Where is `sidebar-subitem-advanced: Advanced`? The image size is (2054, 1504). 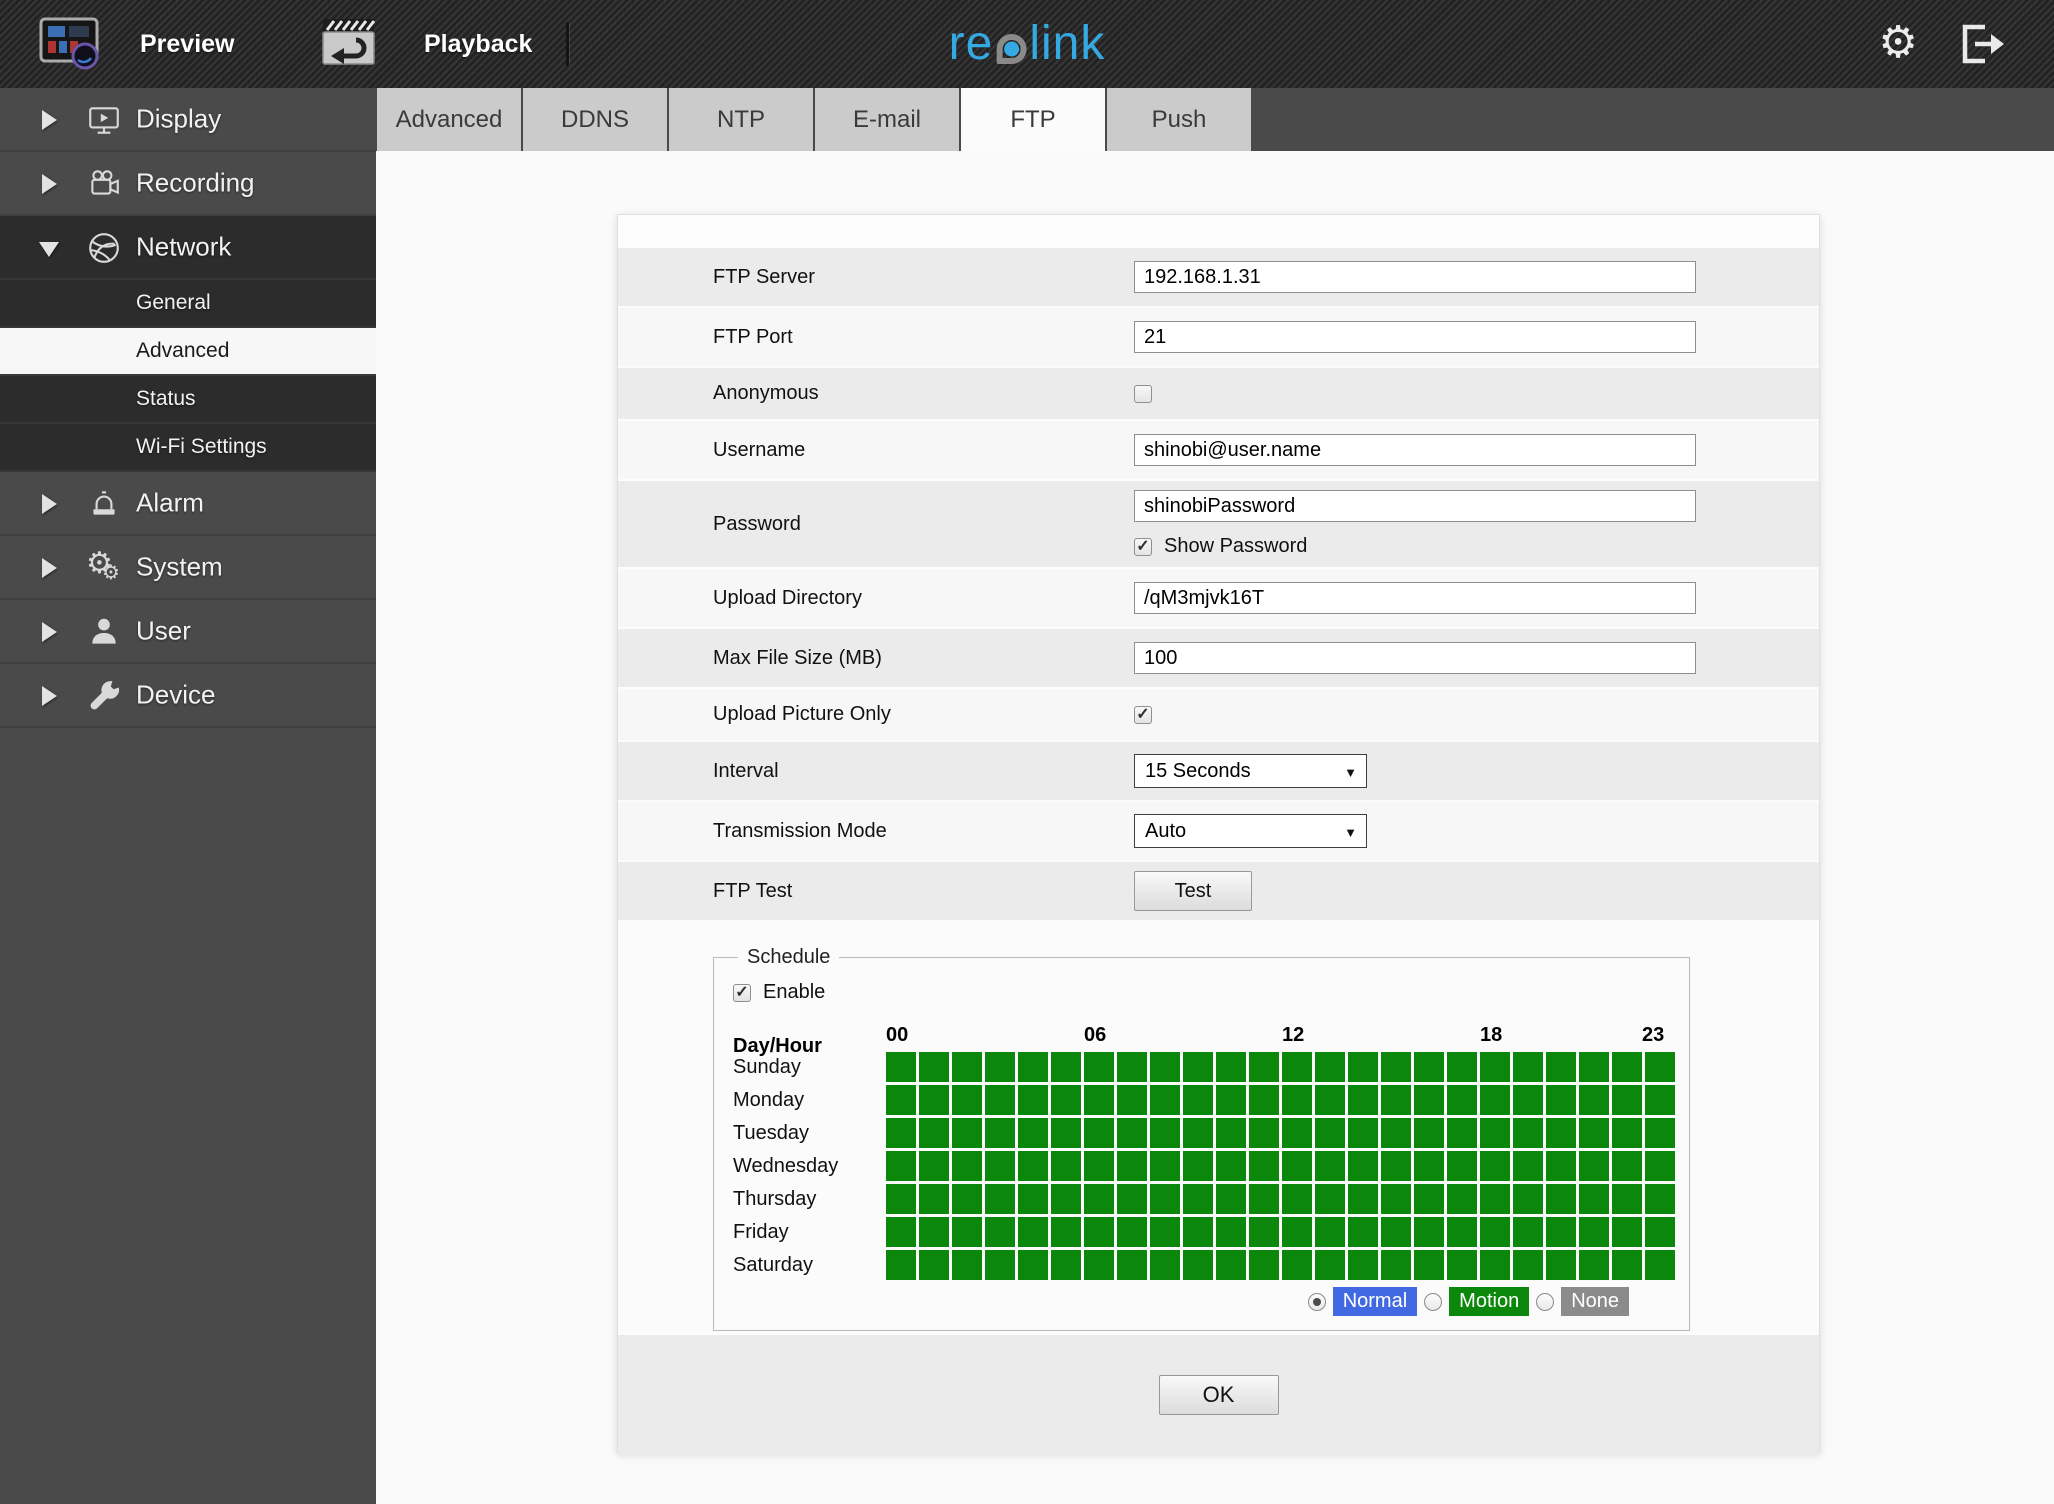
sidebar-subitem-advanced: Advanced is located at coordinates (188, 352).